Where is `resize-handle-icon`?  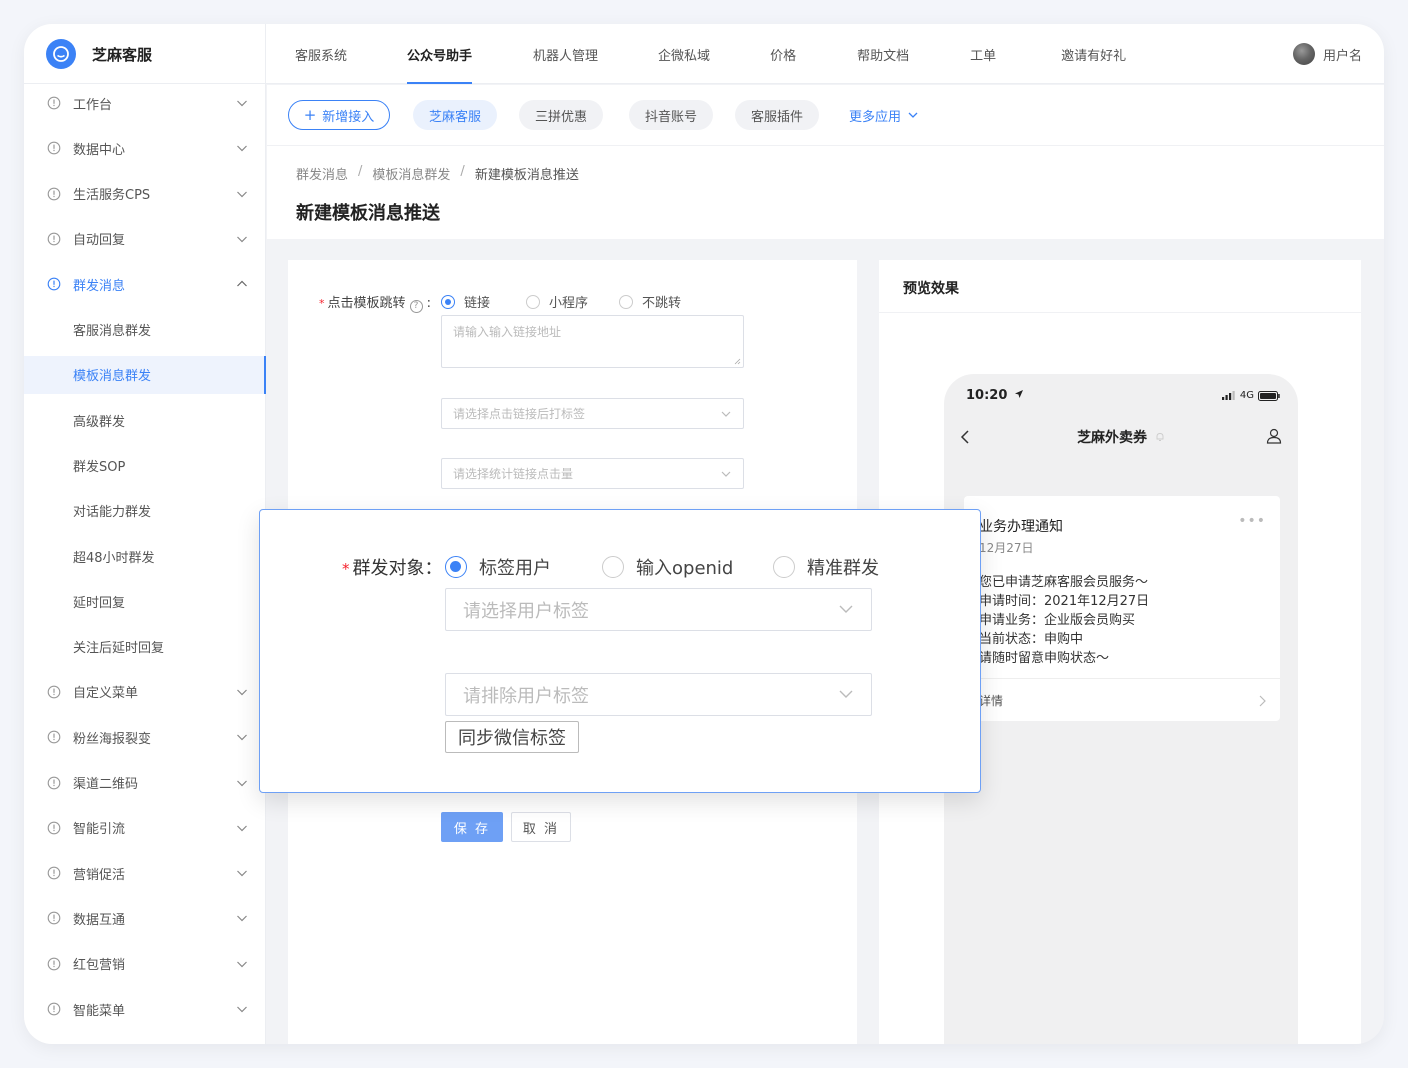 resize-handle-icon is located at coordinates (737, 361).